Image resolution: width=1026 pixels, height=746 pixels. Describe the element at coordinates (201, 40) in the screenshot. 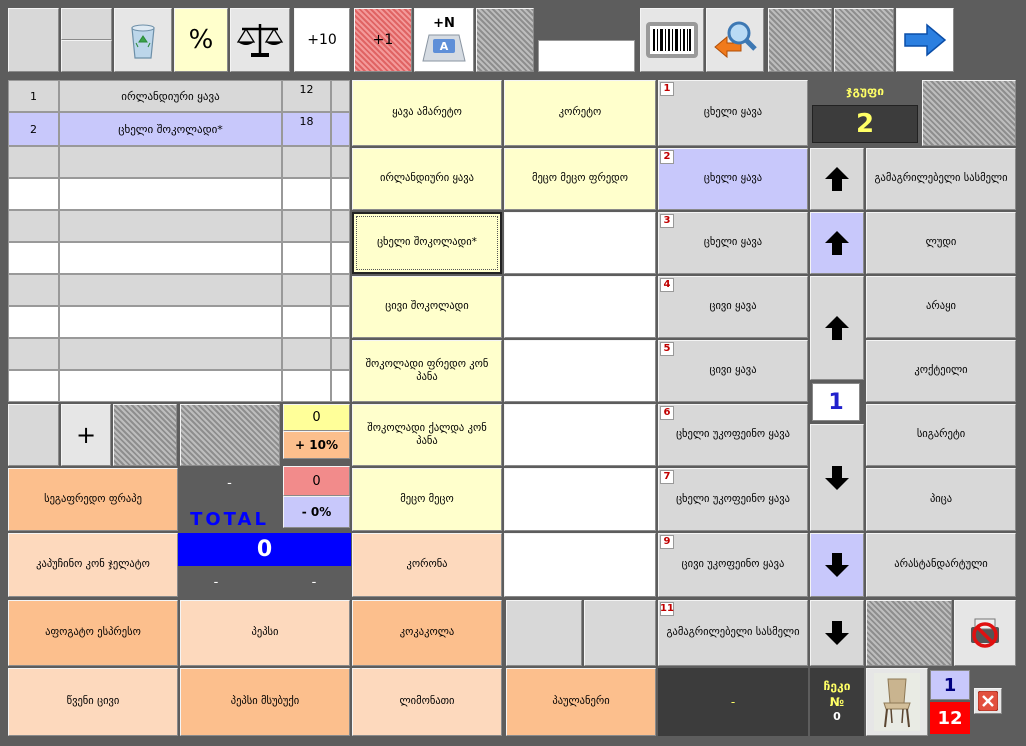

I see `percent-button: %` at that location.